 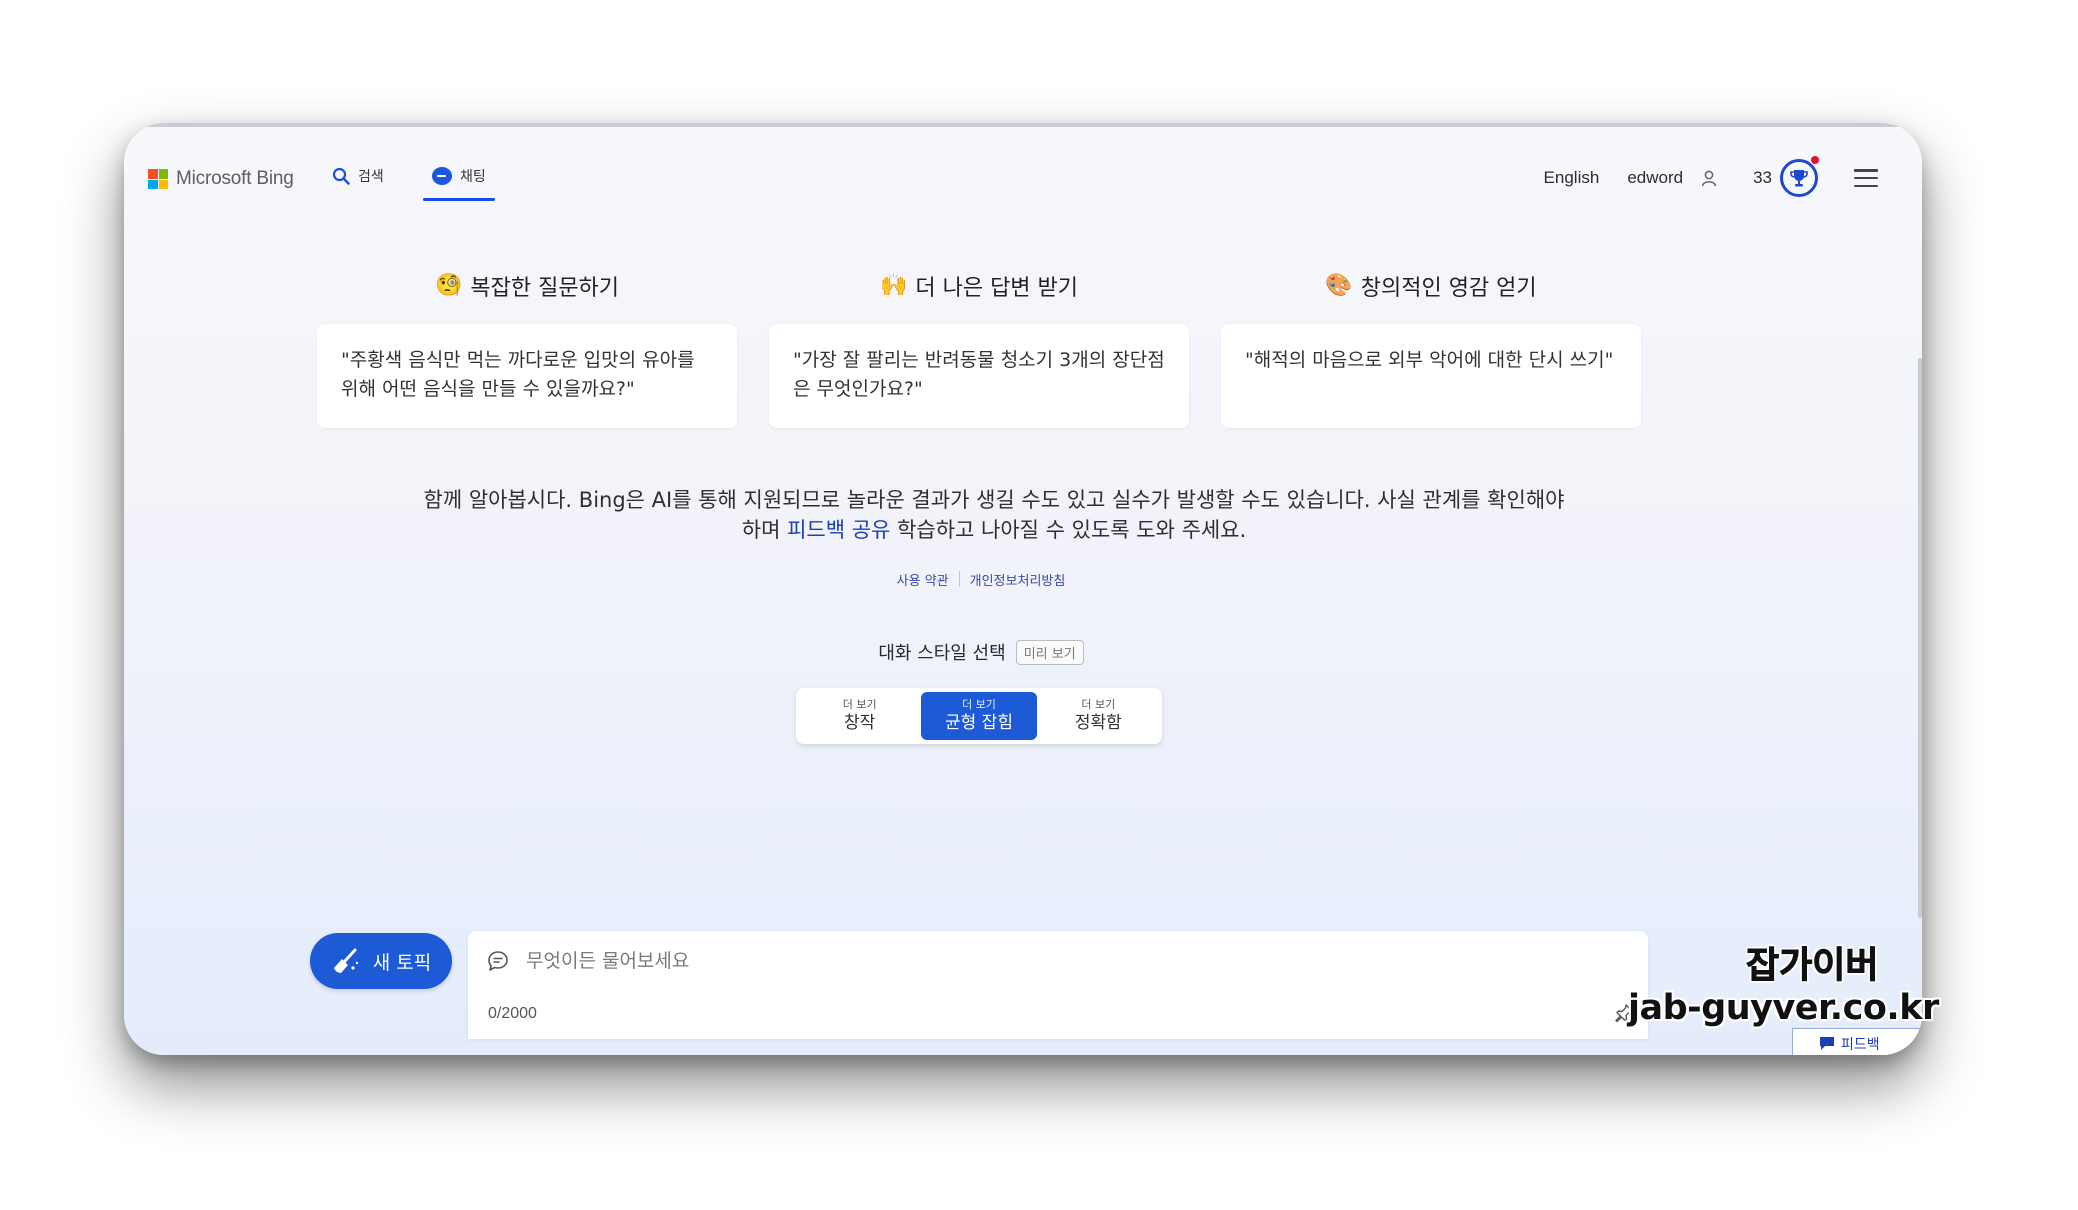 I want to click on header-right: English edword 33, so click(x=1711, y=176).